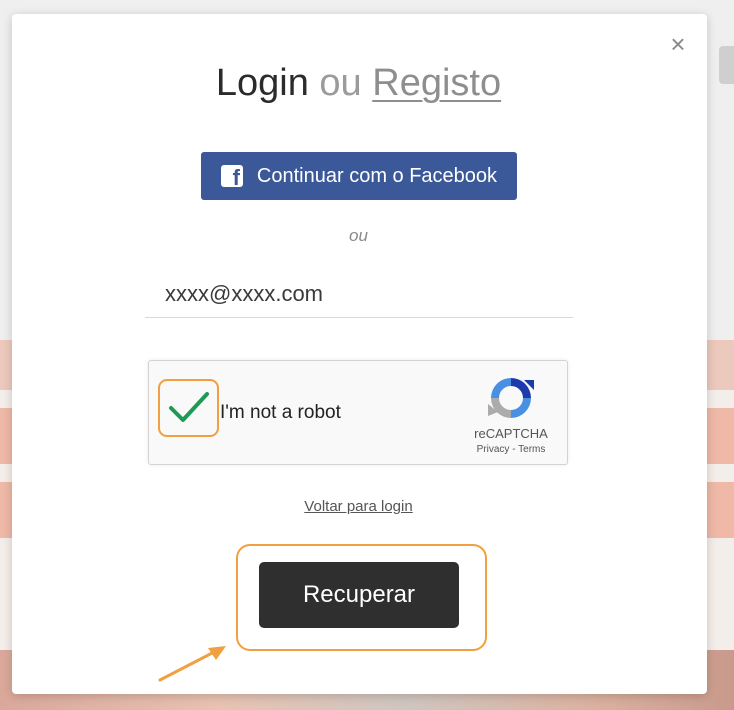 This screenshot has width=734, height=710. What do you see at coordinates (262, 83) in the screenshot?
I see `title-login: Login` at bounding box center [262, 83].